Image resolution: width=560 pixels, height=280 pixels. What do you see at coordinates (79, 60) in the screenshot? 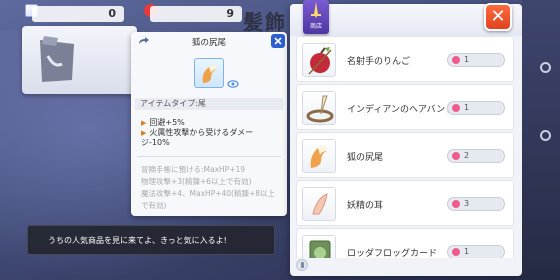
I see `category-card` at bounding box center [79, 60].